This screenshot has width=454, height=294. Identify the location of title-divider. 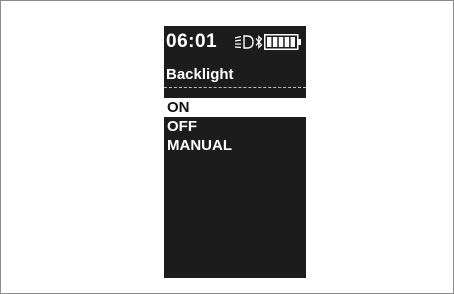
(235, 87).